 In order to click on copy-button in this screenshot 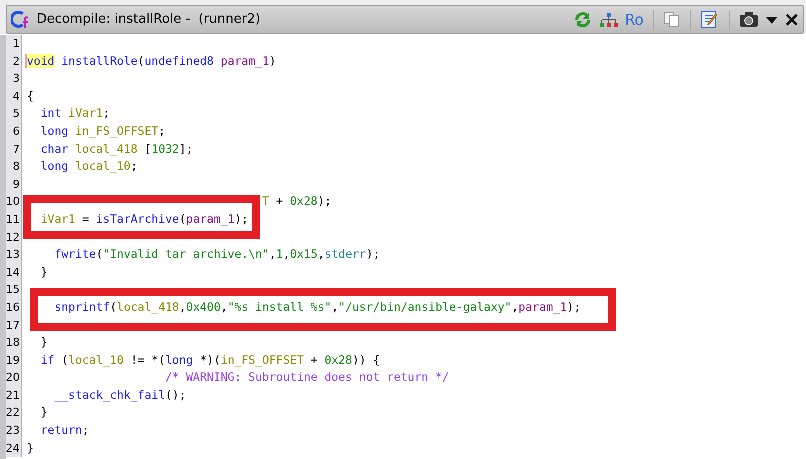, I will do `click(672, 19)`.